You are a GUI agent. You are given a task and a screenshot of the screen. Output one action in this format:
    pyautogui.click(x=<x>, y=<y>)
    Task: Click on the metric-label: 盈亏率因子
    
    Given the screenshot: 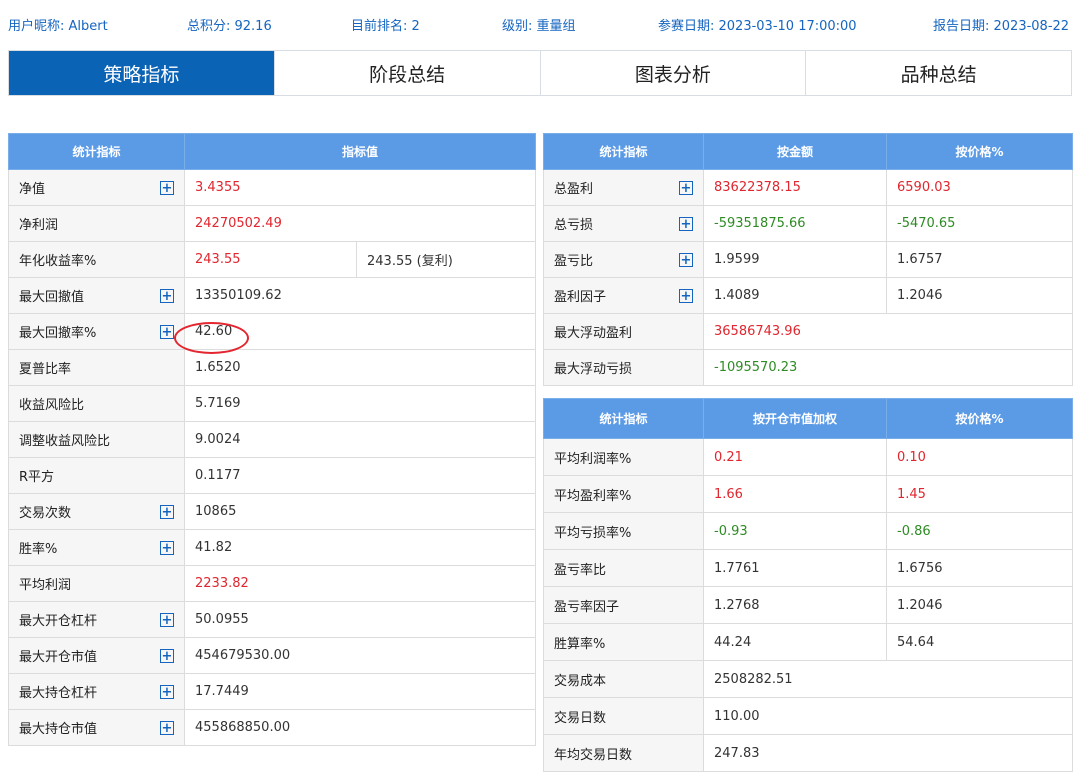 What is the action you would take?
    pyautogui.click(x=623, y=605)
    